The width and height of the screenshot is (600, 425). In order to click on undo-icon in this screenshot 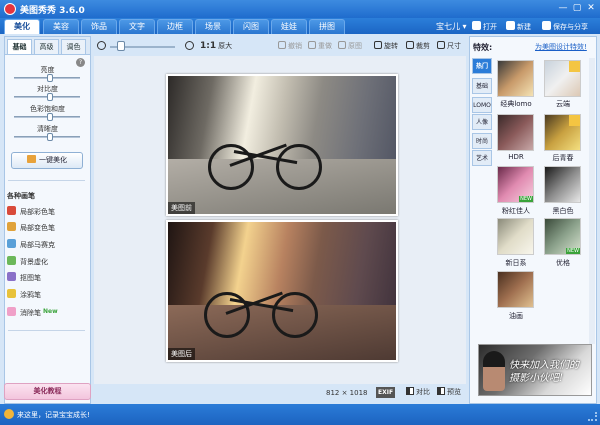, I will do `click(282, 45)`.